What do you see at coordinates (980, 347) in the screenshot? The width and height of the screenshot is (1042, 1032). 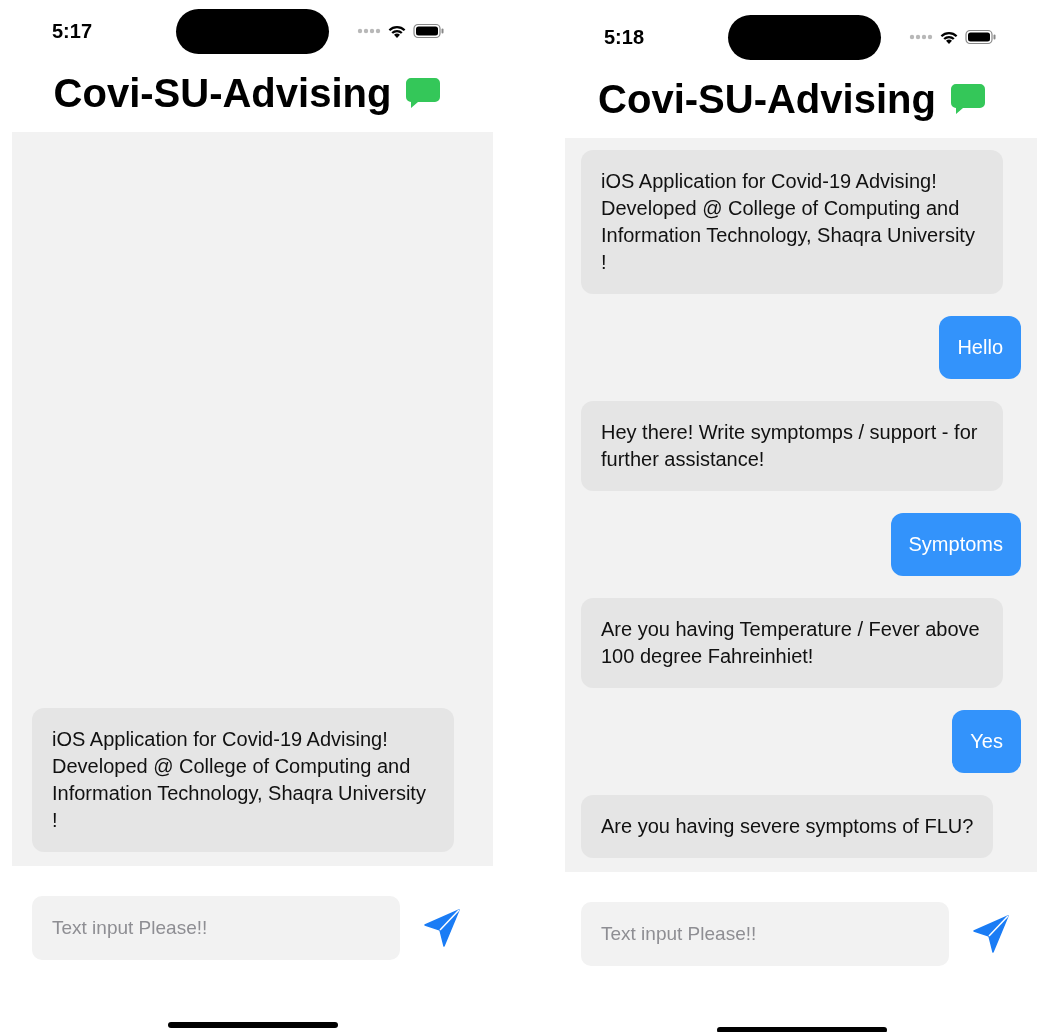 I see `sent-message: Hello` at bounding box center [980, 347].